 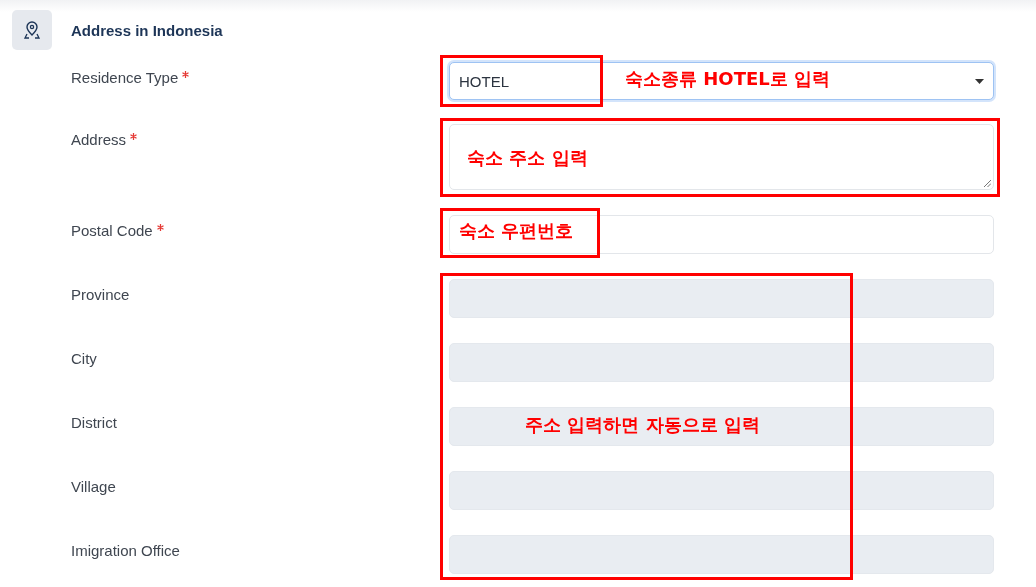 I want to click on field-label: District, so click(x=94, y=422).